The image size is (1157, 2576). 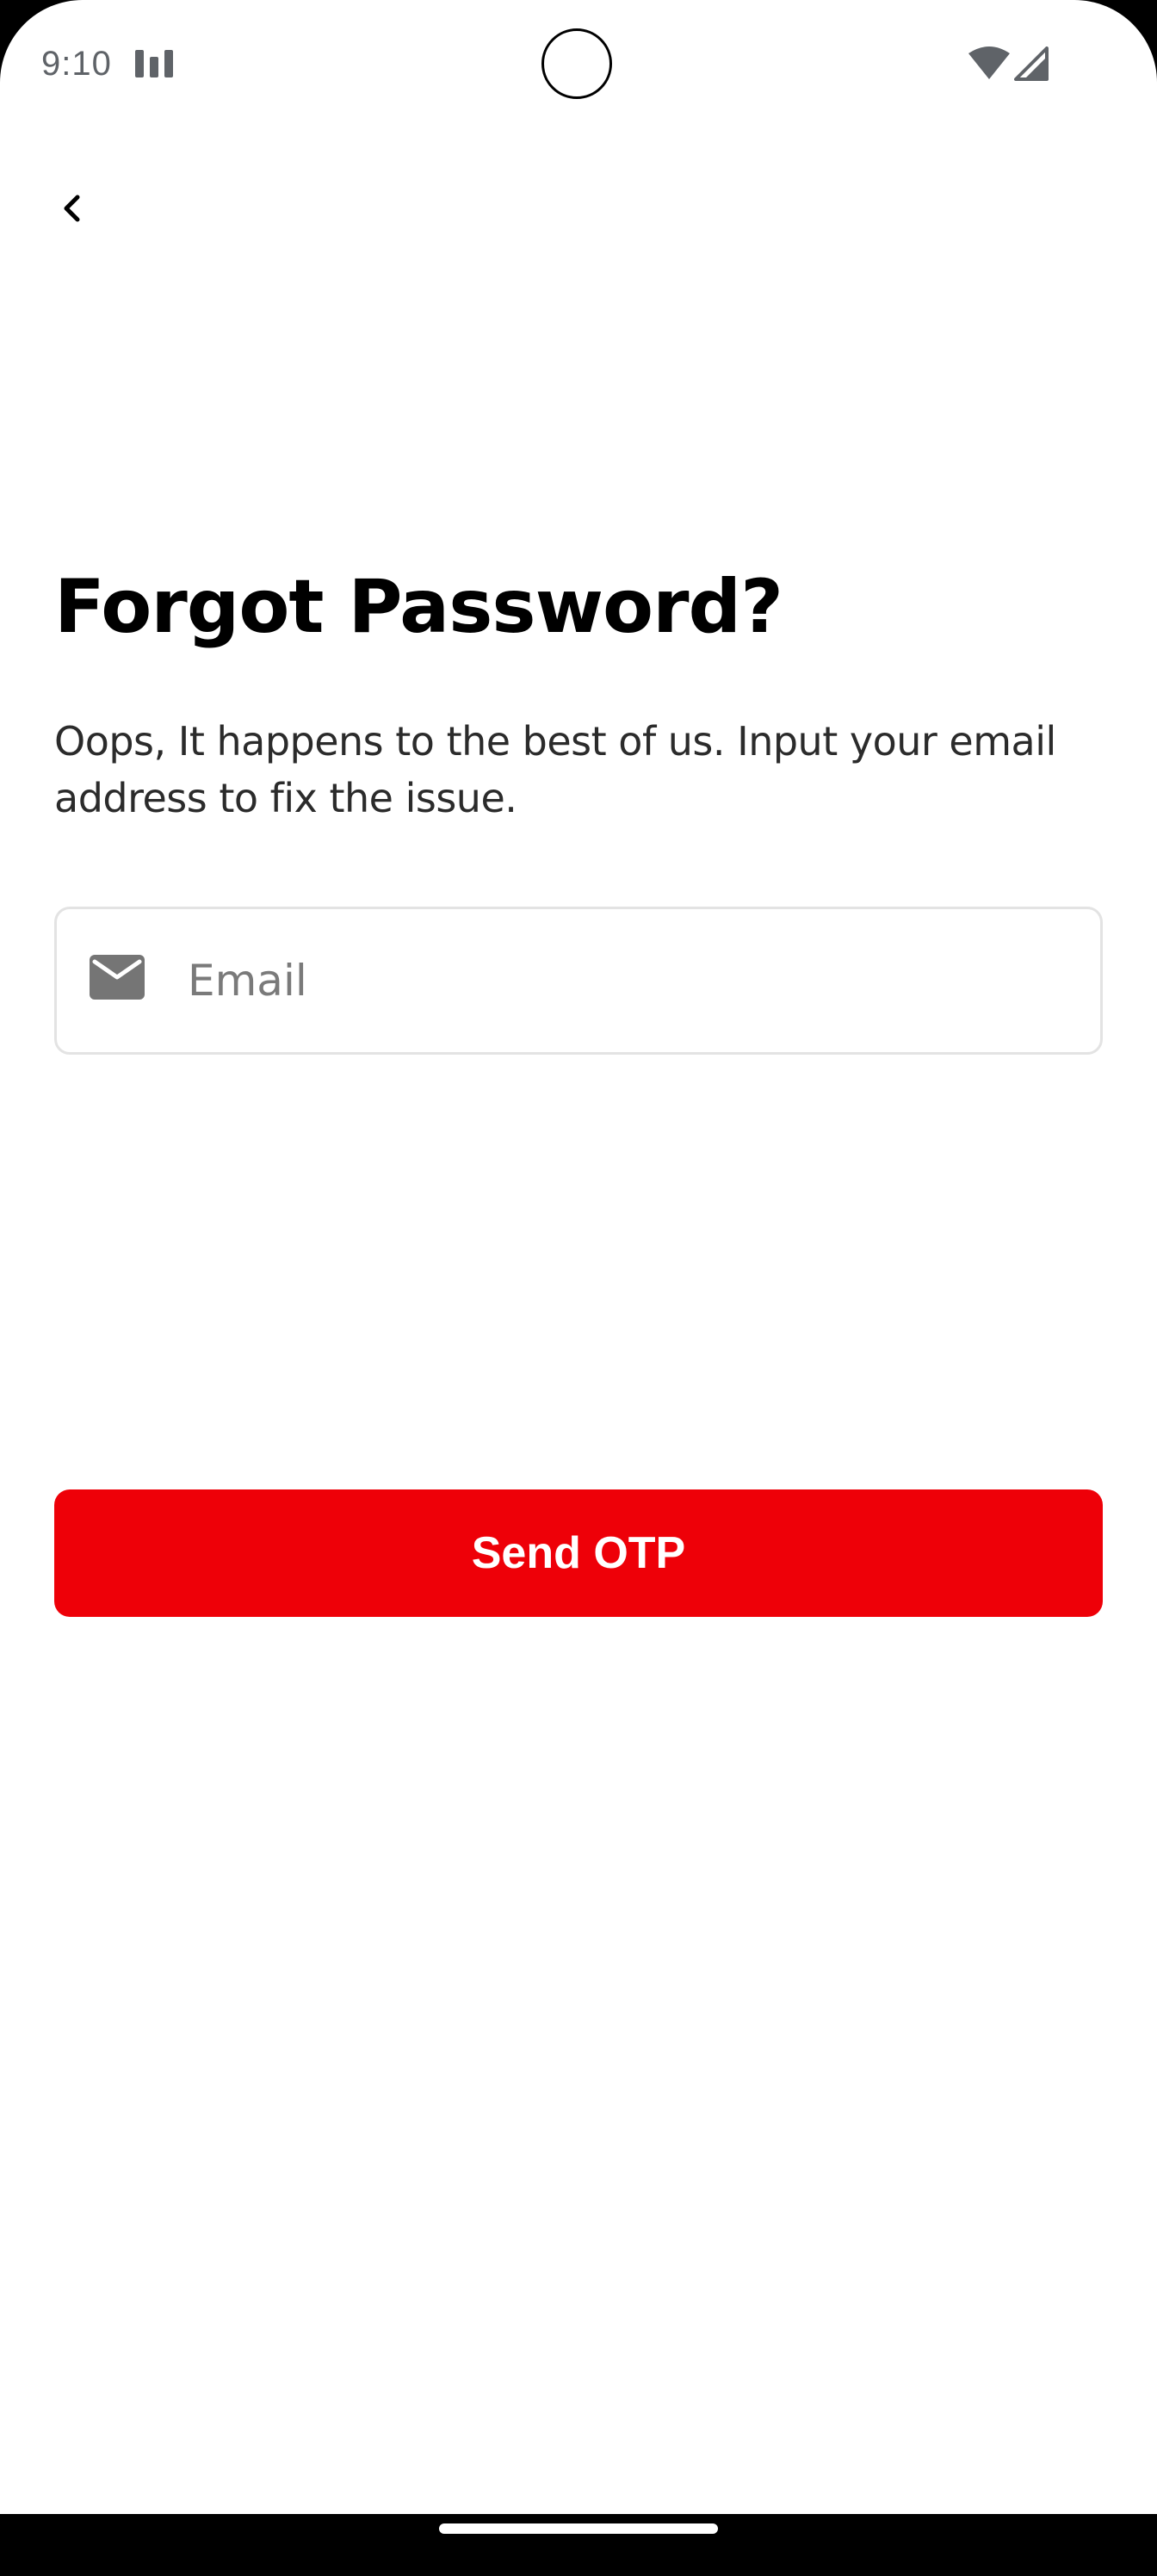 I want to click on send-otp-button: Send OTP, so click(x=579, y=1553).